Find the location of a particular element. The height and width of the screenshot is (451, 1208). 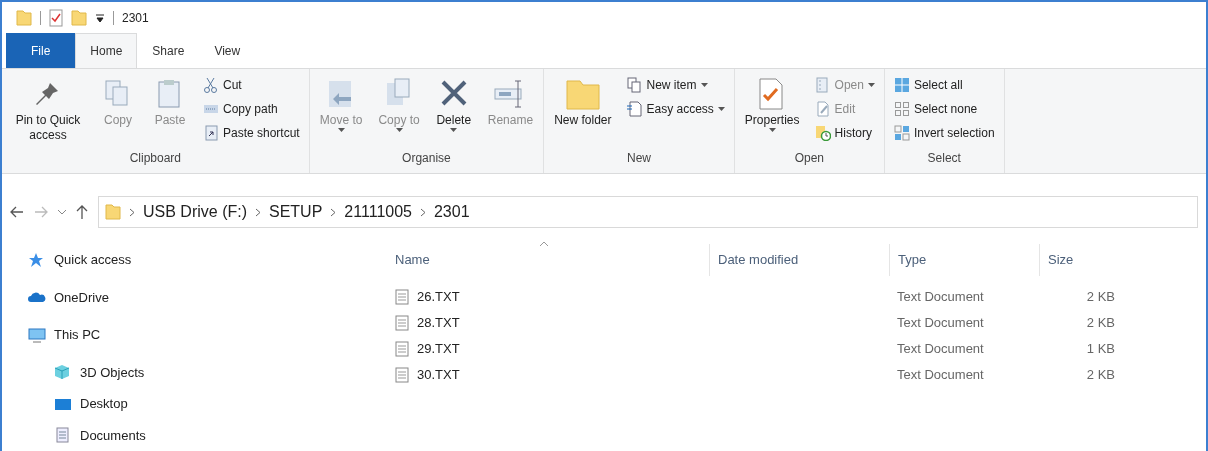

invert-selection-icon is located at coordinates (901, 133).